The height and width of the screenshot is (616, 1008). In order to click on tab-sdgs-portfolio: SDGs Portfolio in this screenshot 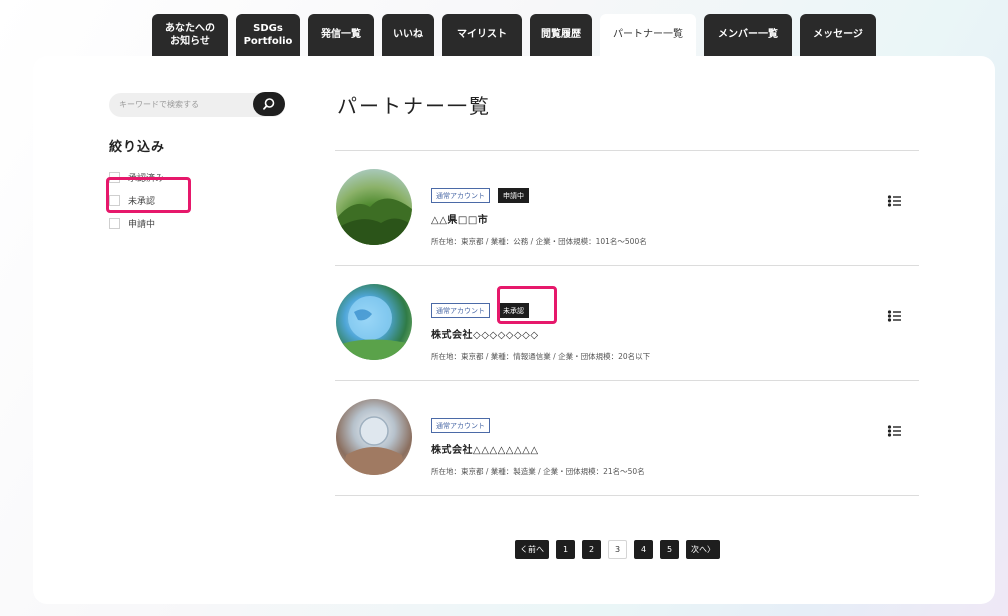, I will do `click(268, 35)`.